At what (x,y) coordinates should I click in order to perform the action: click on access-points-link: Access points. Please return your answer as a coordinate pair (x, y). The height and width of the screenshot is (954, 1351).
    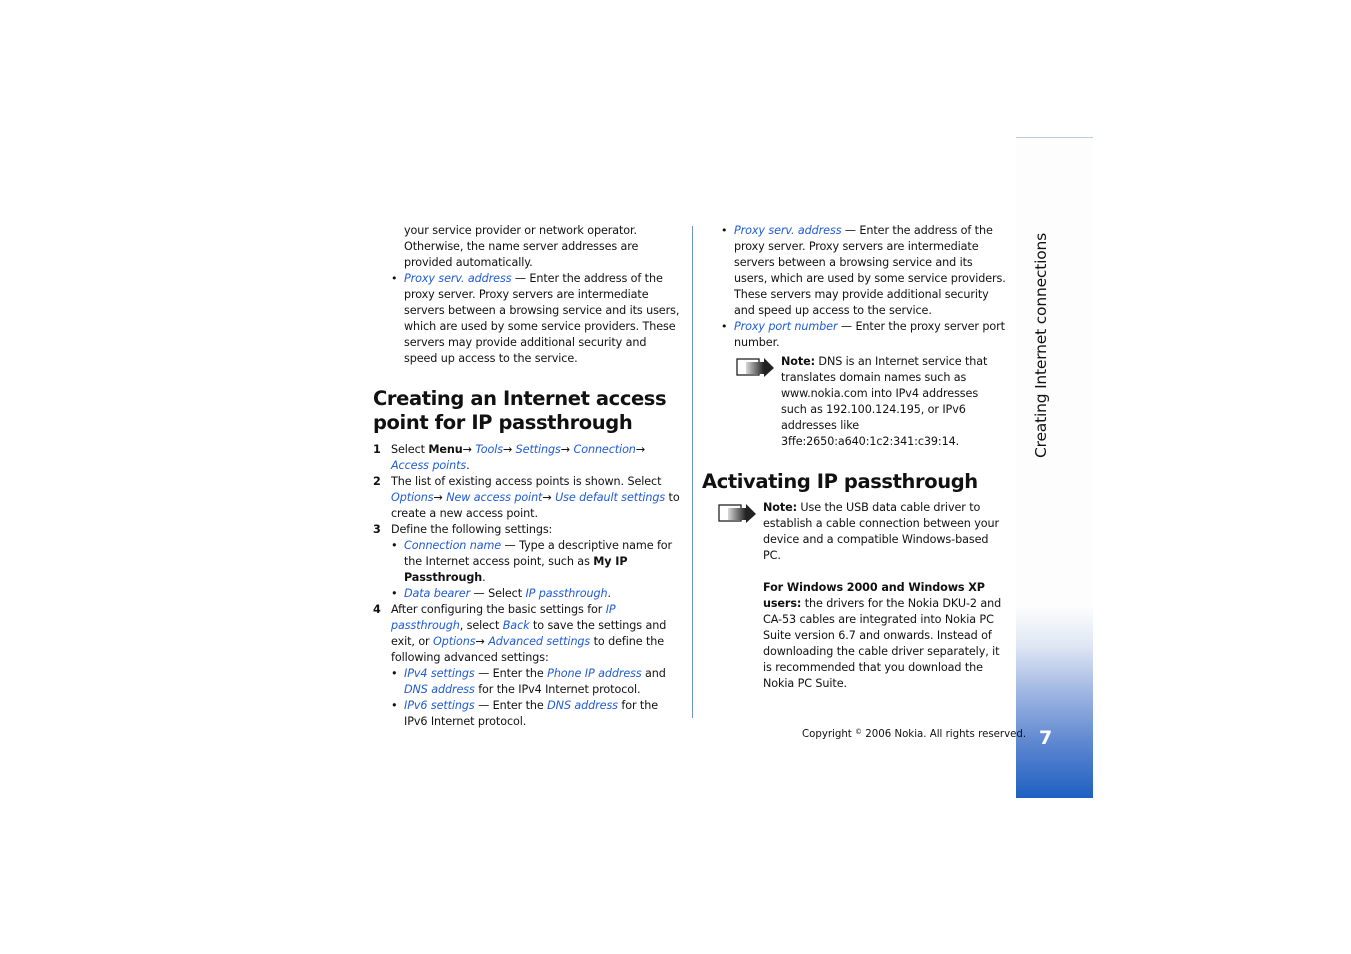
    Looking at the image, I should click on (428, 465).